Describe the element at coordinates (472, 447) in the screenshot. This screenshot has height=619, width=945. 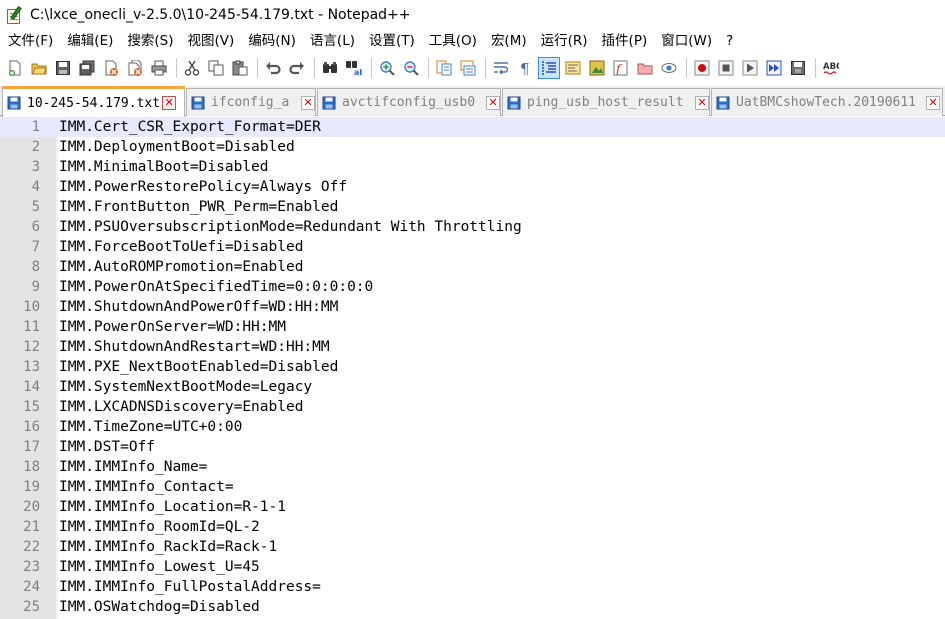
I see `editor-line: 17 IMM.DST=Off` at that location.